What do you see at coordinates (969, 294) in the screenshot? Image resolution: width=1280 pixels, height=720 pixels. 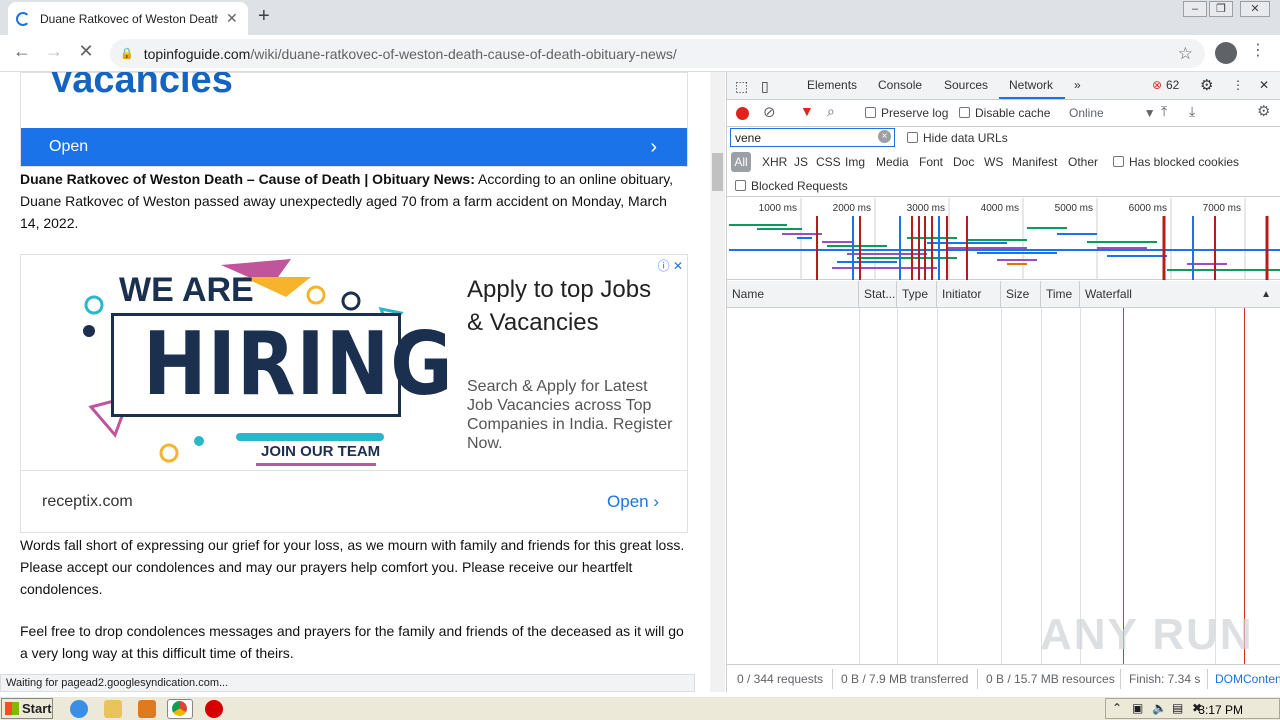 I see `col-initiator: Initiator` at bounding box center [969, 294].